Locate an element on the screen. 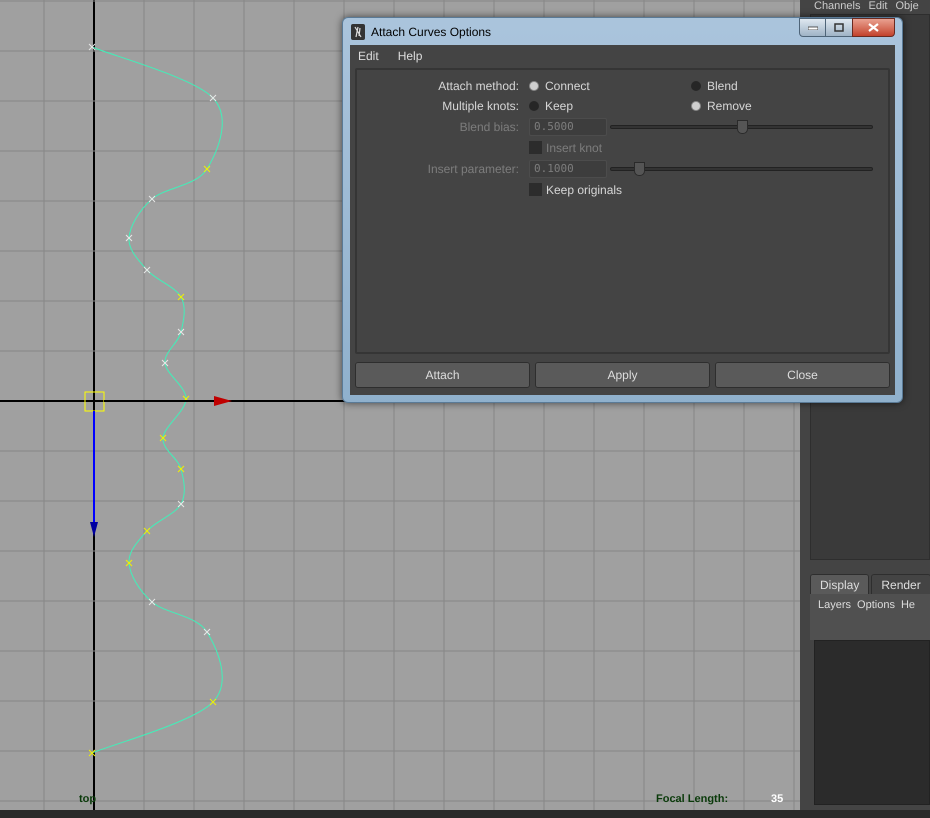 The height and width of the screenshot is (818, 930). checkbox-label: Keep originals is located at coordinates (584, 190).